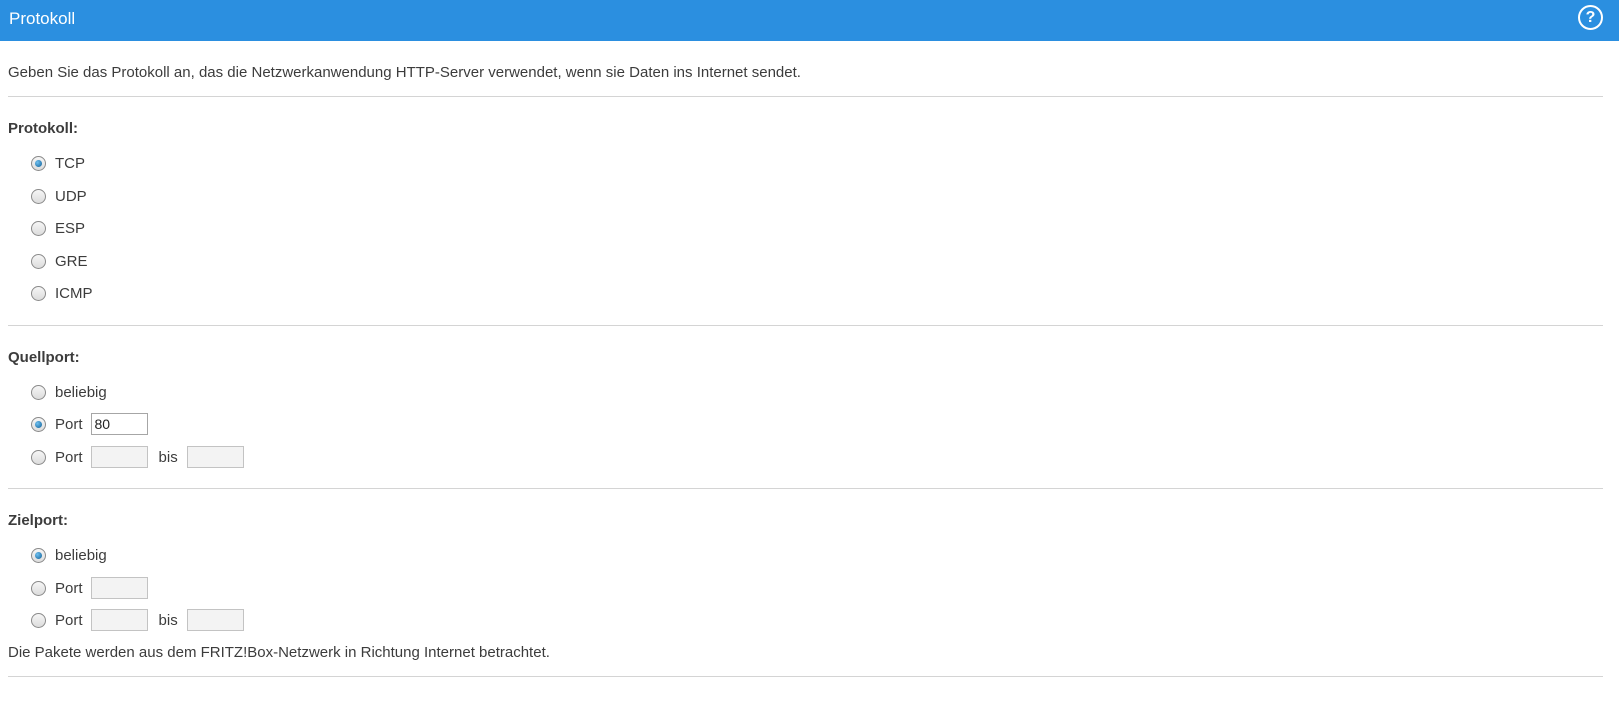  Describe the element at coordinates (38, 457) in the screenshot. I see `source-port-range-radio` at that location.